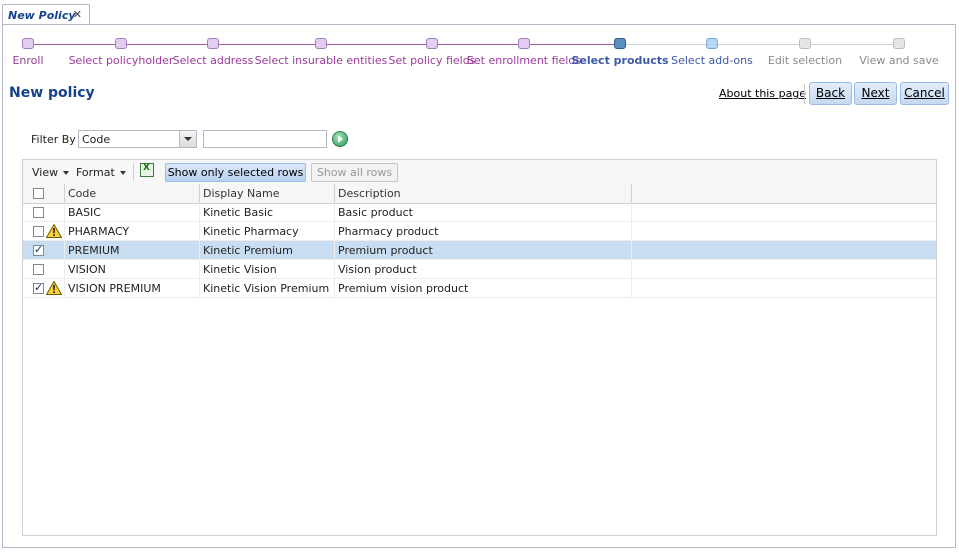 This screenshot has height=552, width=959. What do you see at coordinates (524, 60) in the screenshot?
I see `step-label: Set enrollment fields` at bounding box center [524, 60].